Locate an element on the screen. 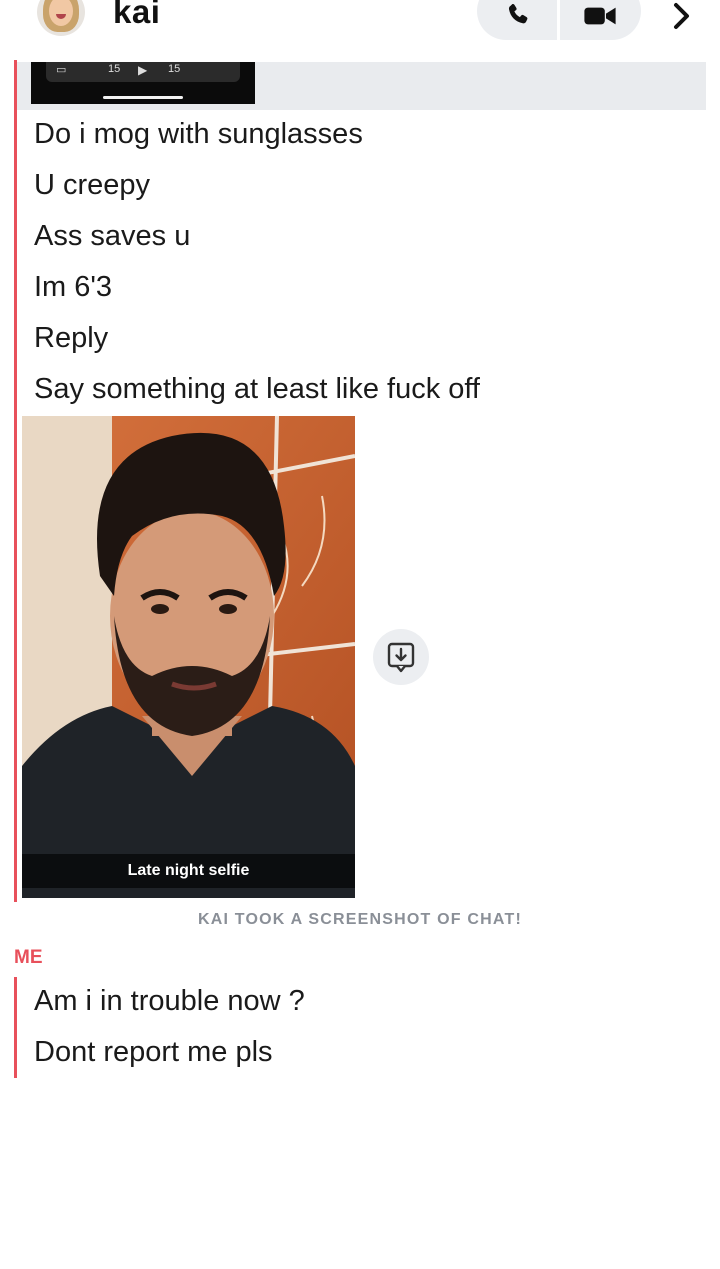 Image resolution: width=720 pixels, height=1269 pixels. chevron-right-icon is located at coordinates (681, 16).